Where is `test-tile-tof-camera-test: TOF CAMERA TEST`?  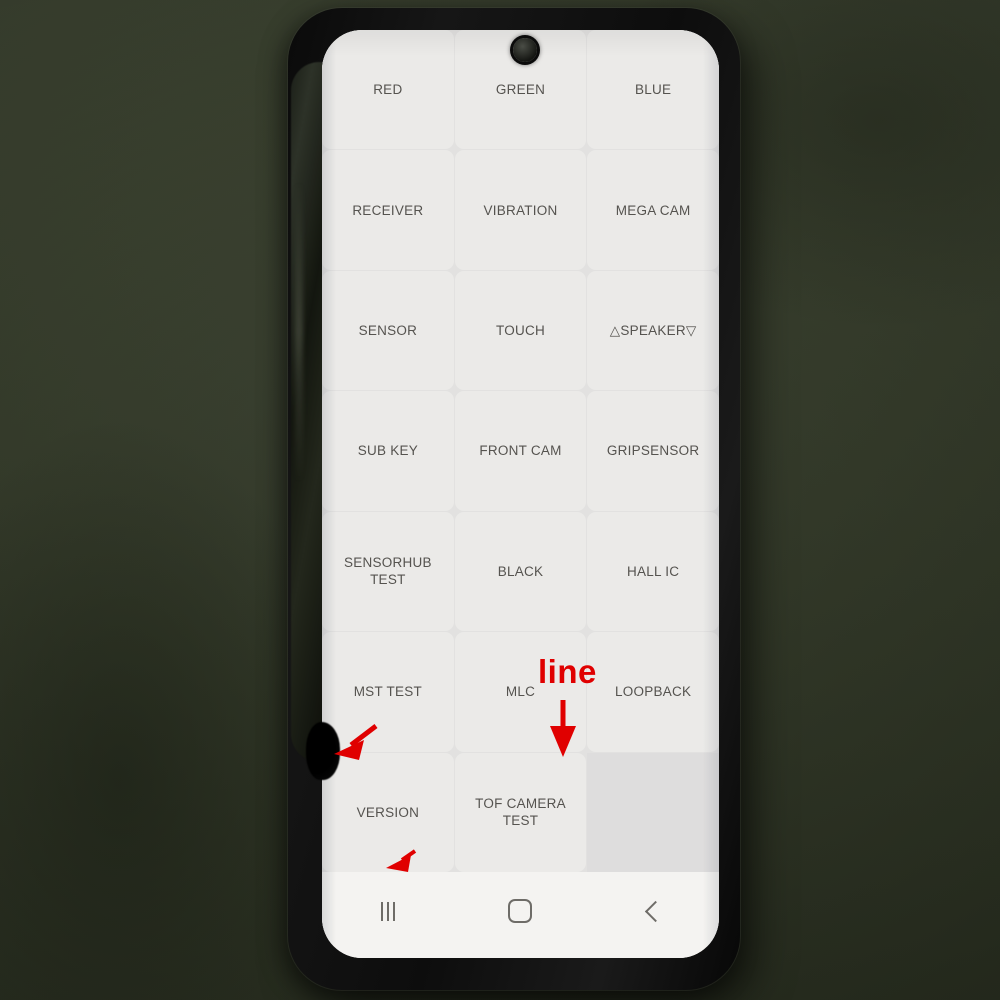
test-tile-tof-camera-test: TOF CAMERA TEST is located at coordinates (520, 812).